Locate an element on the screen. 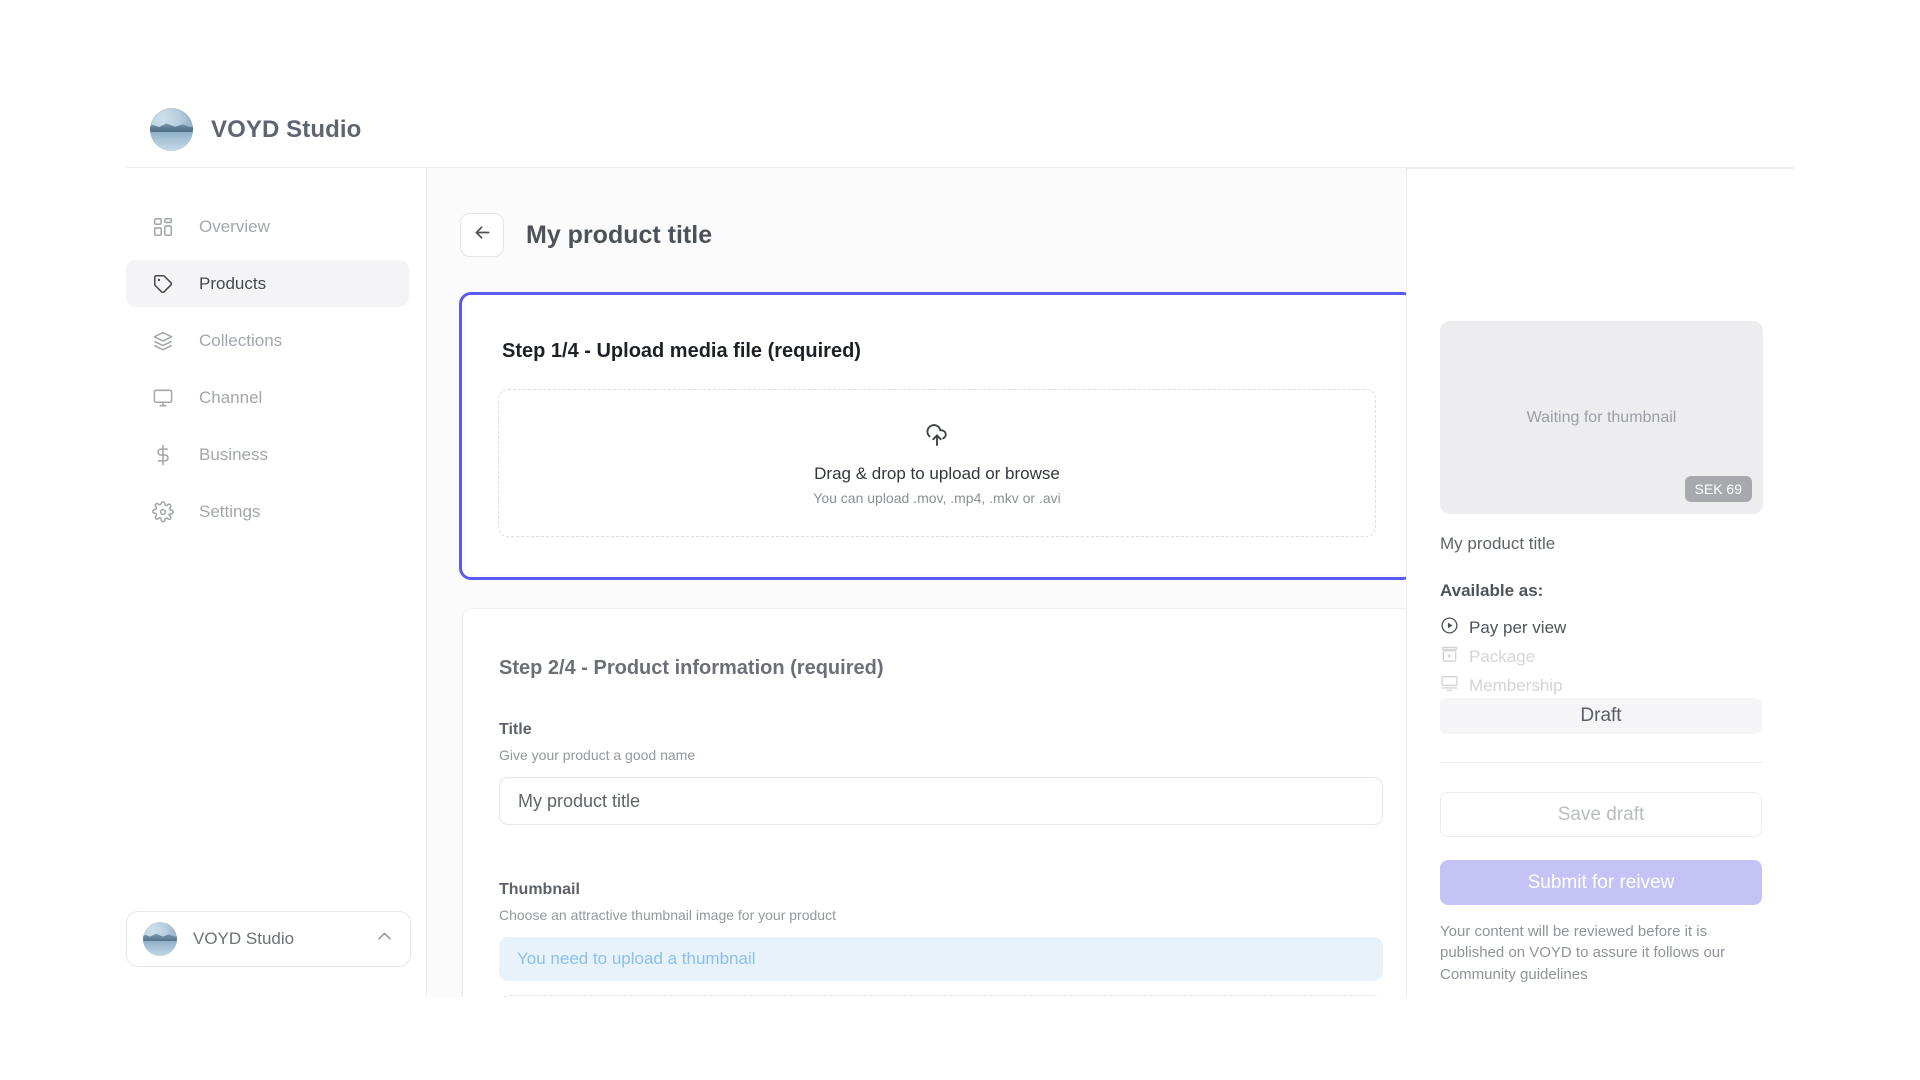  chevron-up-icon is located at coordinates (384, 939).